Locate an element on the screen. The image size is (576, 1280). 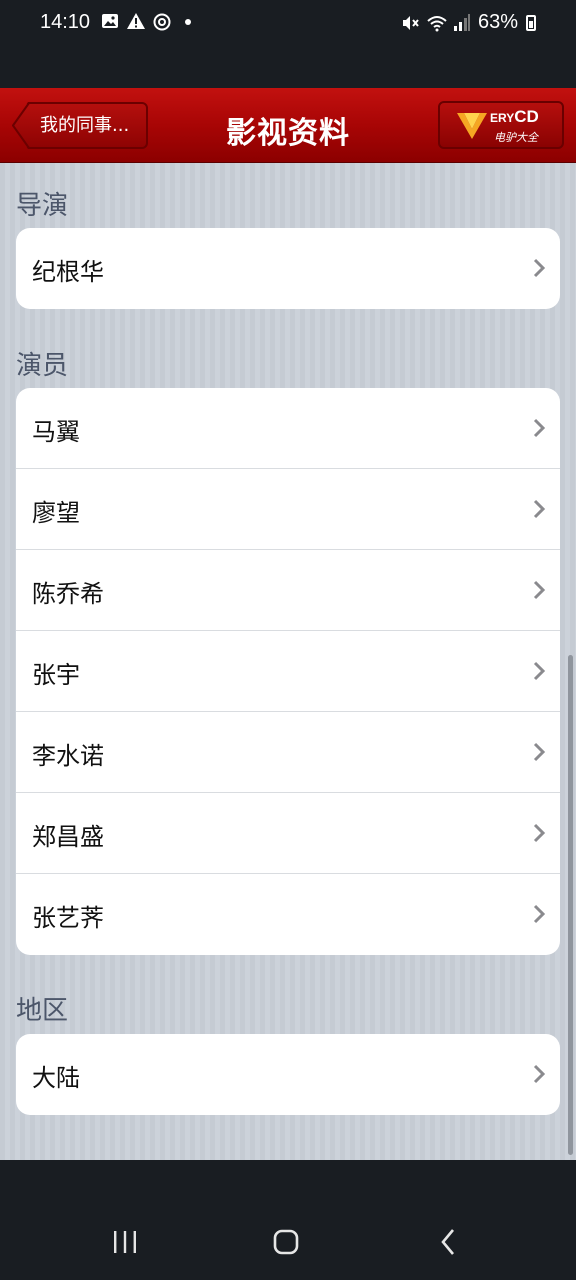
list-item-label: 陈乔希 is located at coordinates (68, 594).